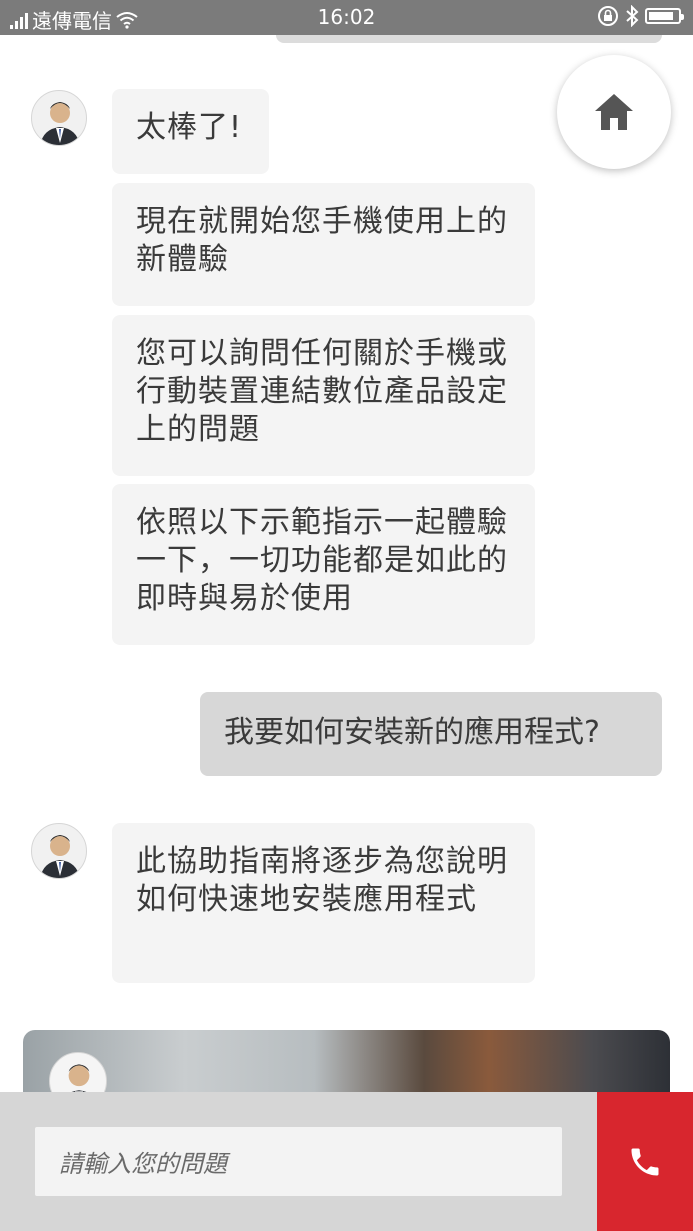  Describe the element at coordinates (431, 734) in the screenshot. I see `user-message: 我要如何安裝新的應用程式?` at that location.